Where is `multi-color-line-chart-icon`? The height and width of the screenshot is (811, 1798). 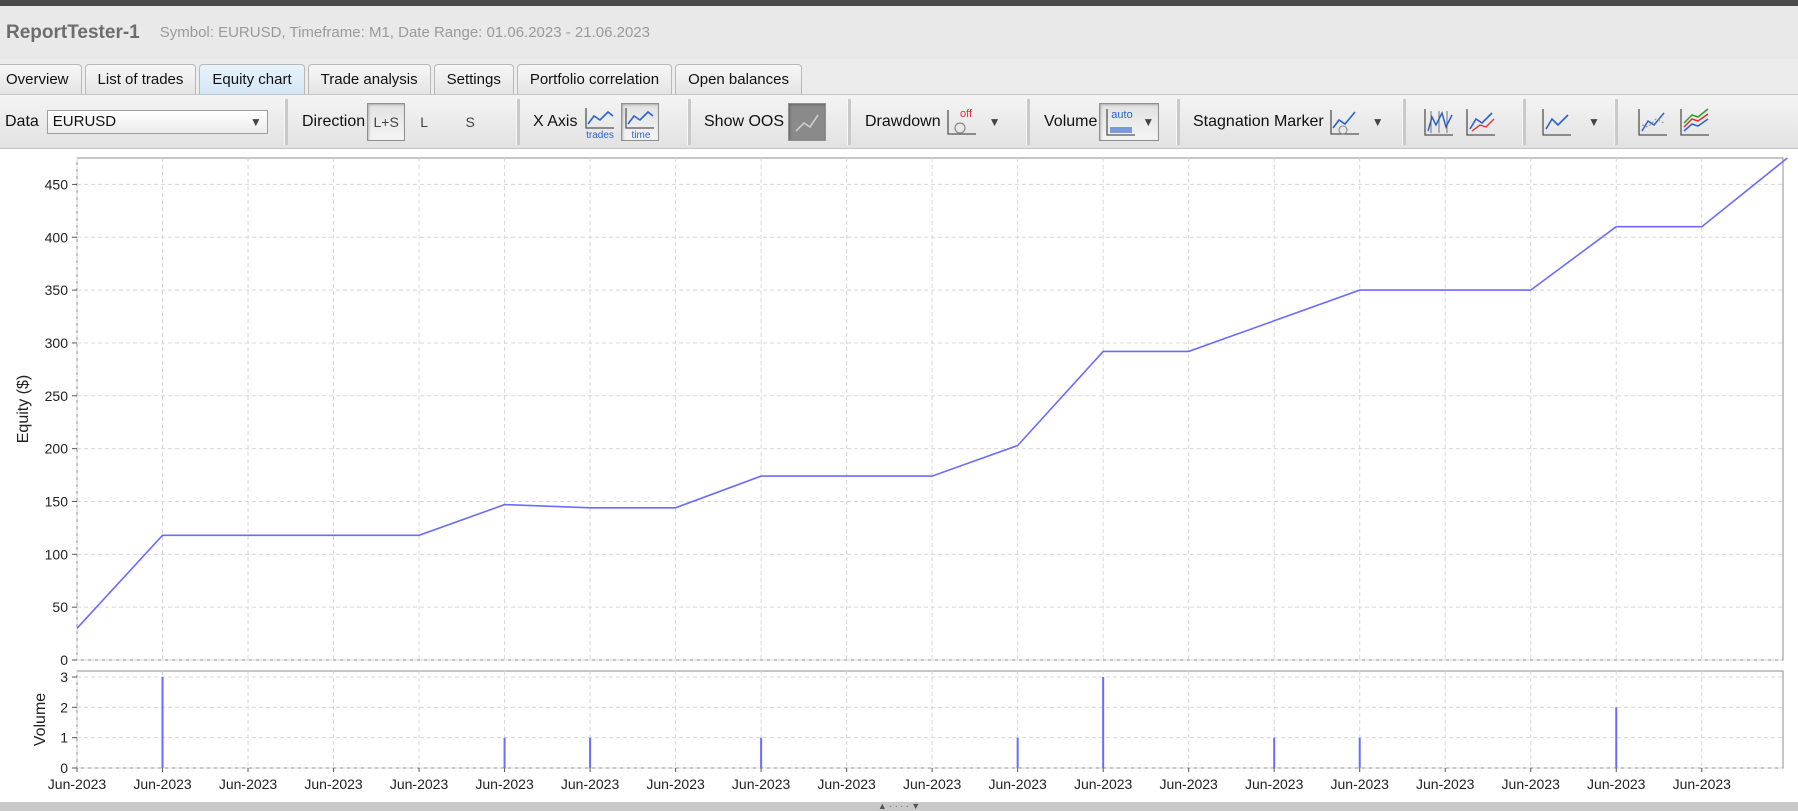
multi-color-line-chart-icon is located at coordinates (1694, 121).